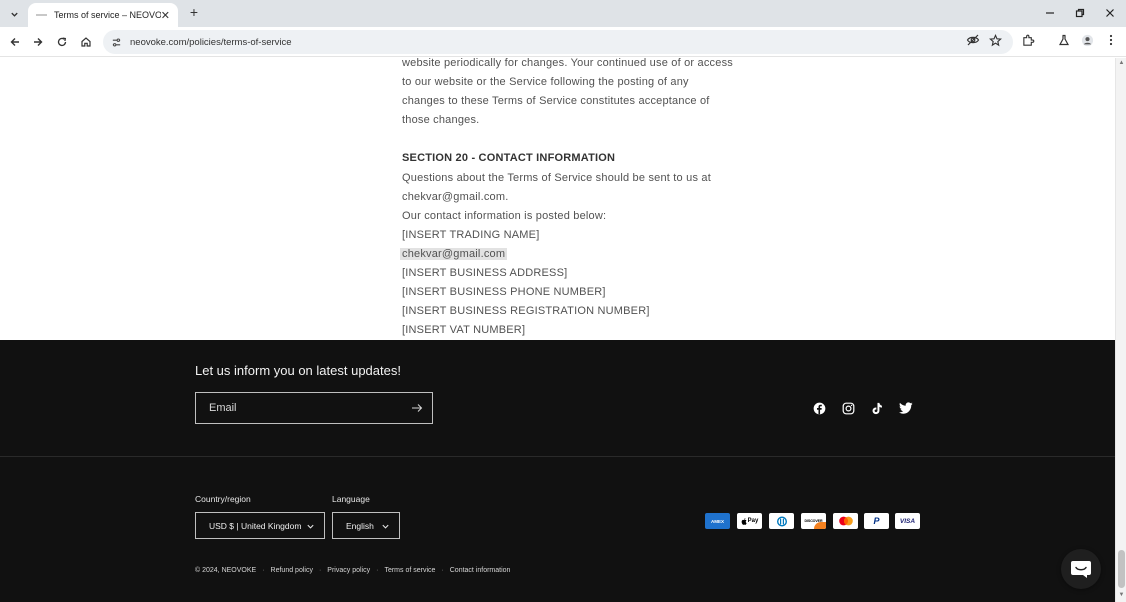 Image resolution: width=1126 pixels, height=602 pixels. Describe the element at coordinates (526, 311) in the screenshot. I see `policy-line: [INSERT BUSINESS REGISTRATION NUMBER]` at that location.